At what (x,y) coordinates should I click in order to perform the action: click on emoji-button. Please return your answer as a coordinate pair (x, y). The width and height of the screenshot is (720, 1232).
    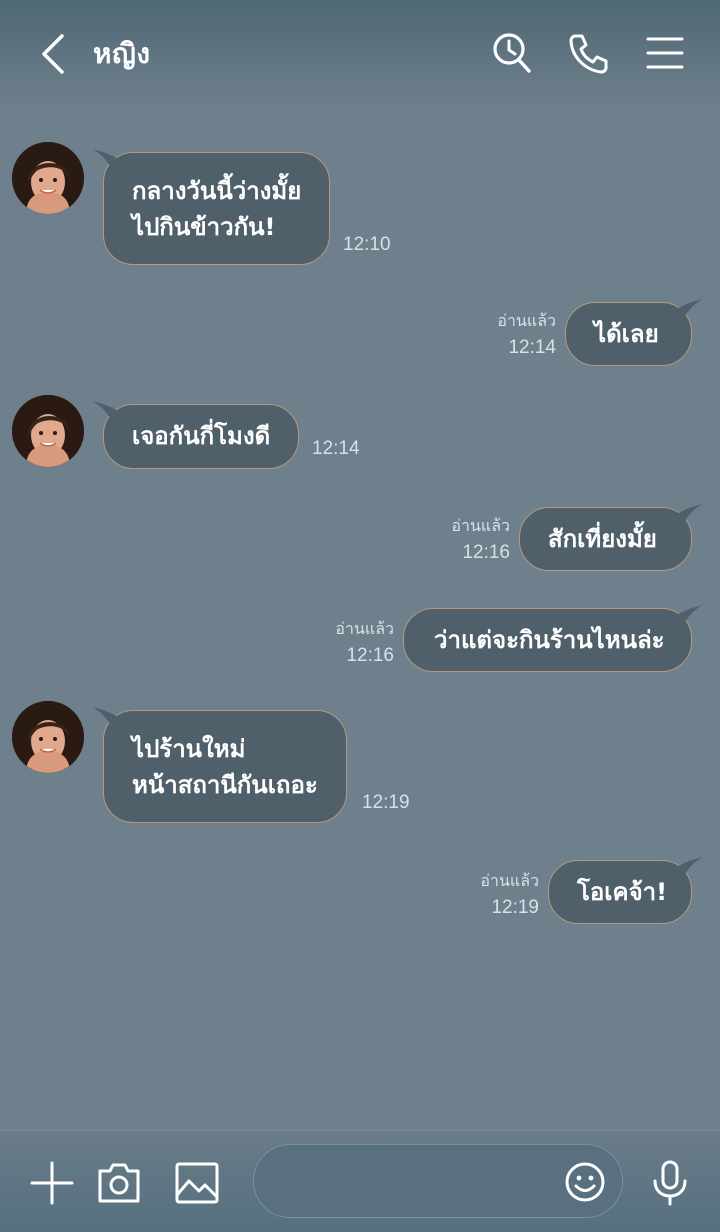
    Looking at the image, I should click on (585, 1182).